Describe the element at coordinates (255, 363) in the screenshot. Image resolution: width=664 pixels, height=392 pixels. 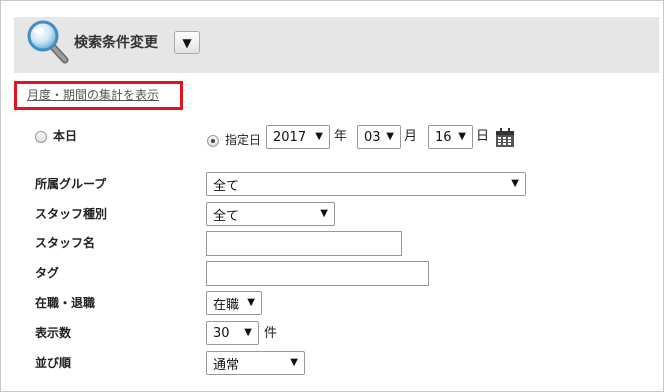
I see `sort-order-select: 通常 ▼` at that location.